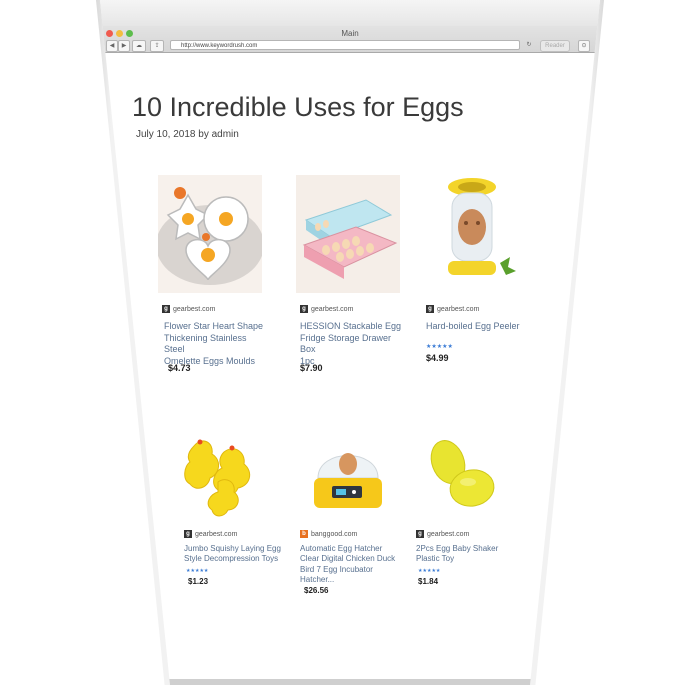 The image size is (700, 685). I want to click on post-meta: July 10, 2018 by admin, so click(187, 134).